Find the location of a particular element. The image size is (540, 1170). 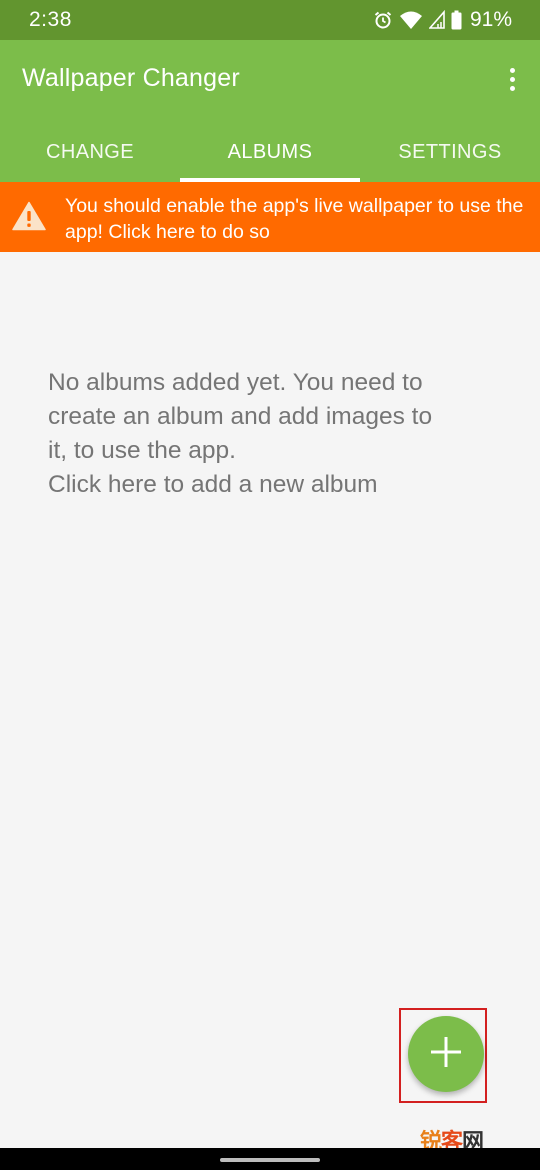

tab-settings: SETTINGS is located at coordinates (450, 152).